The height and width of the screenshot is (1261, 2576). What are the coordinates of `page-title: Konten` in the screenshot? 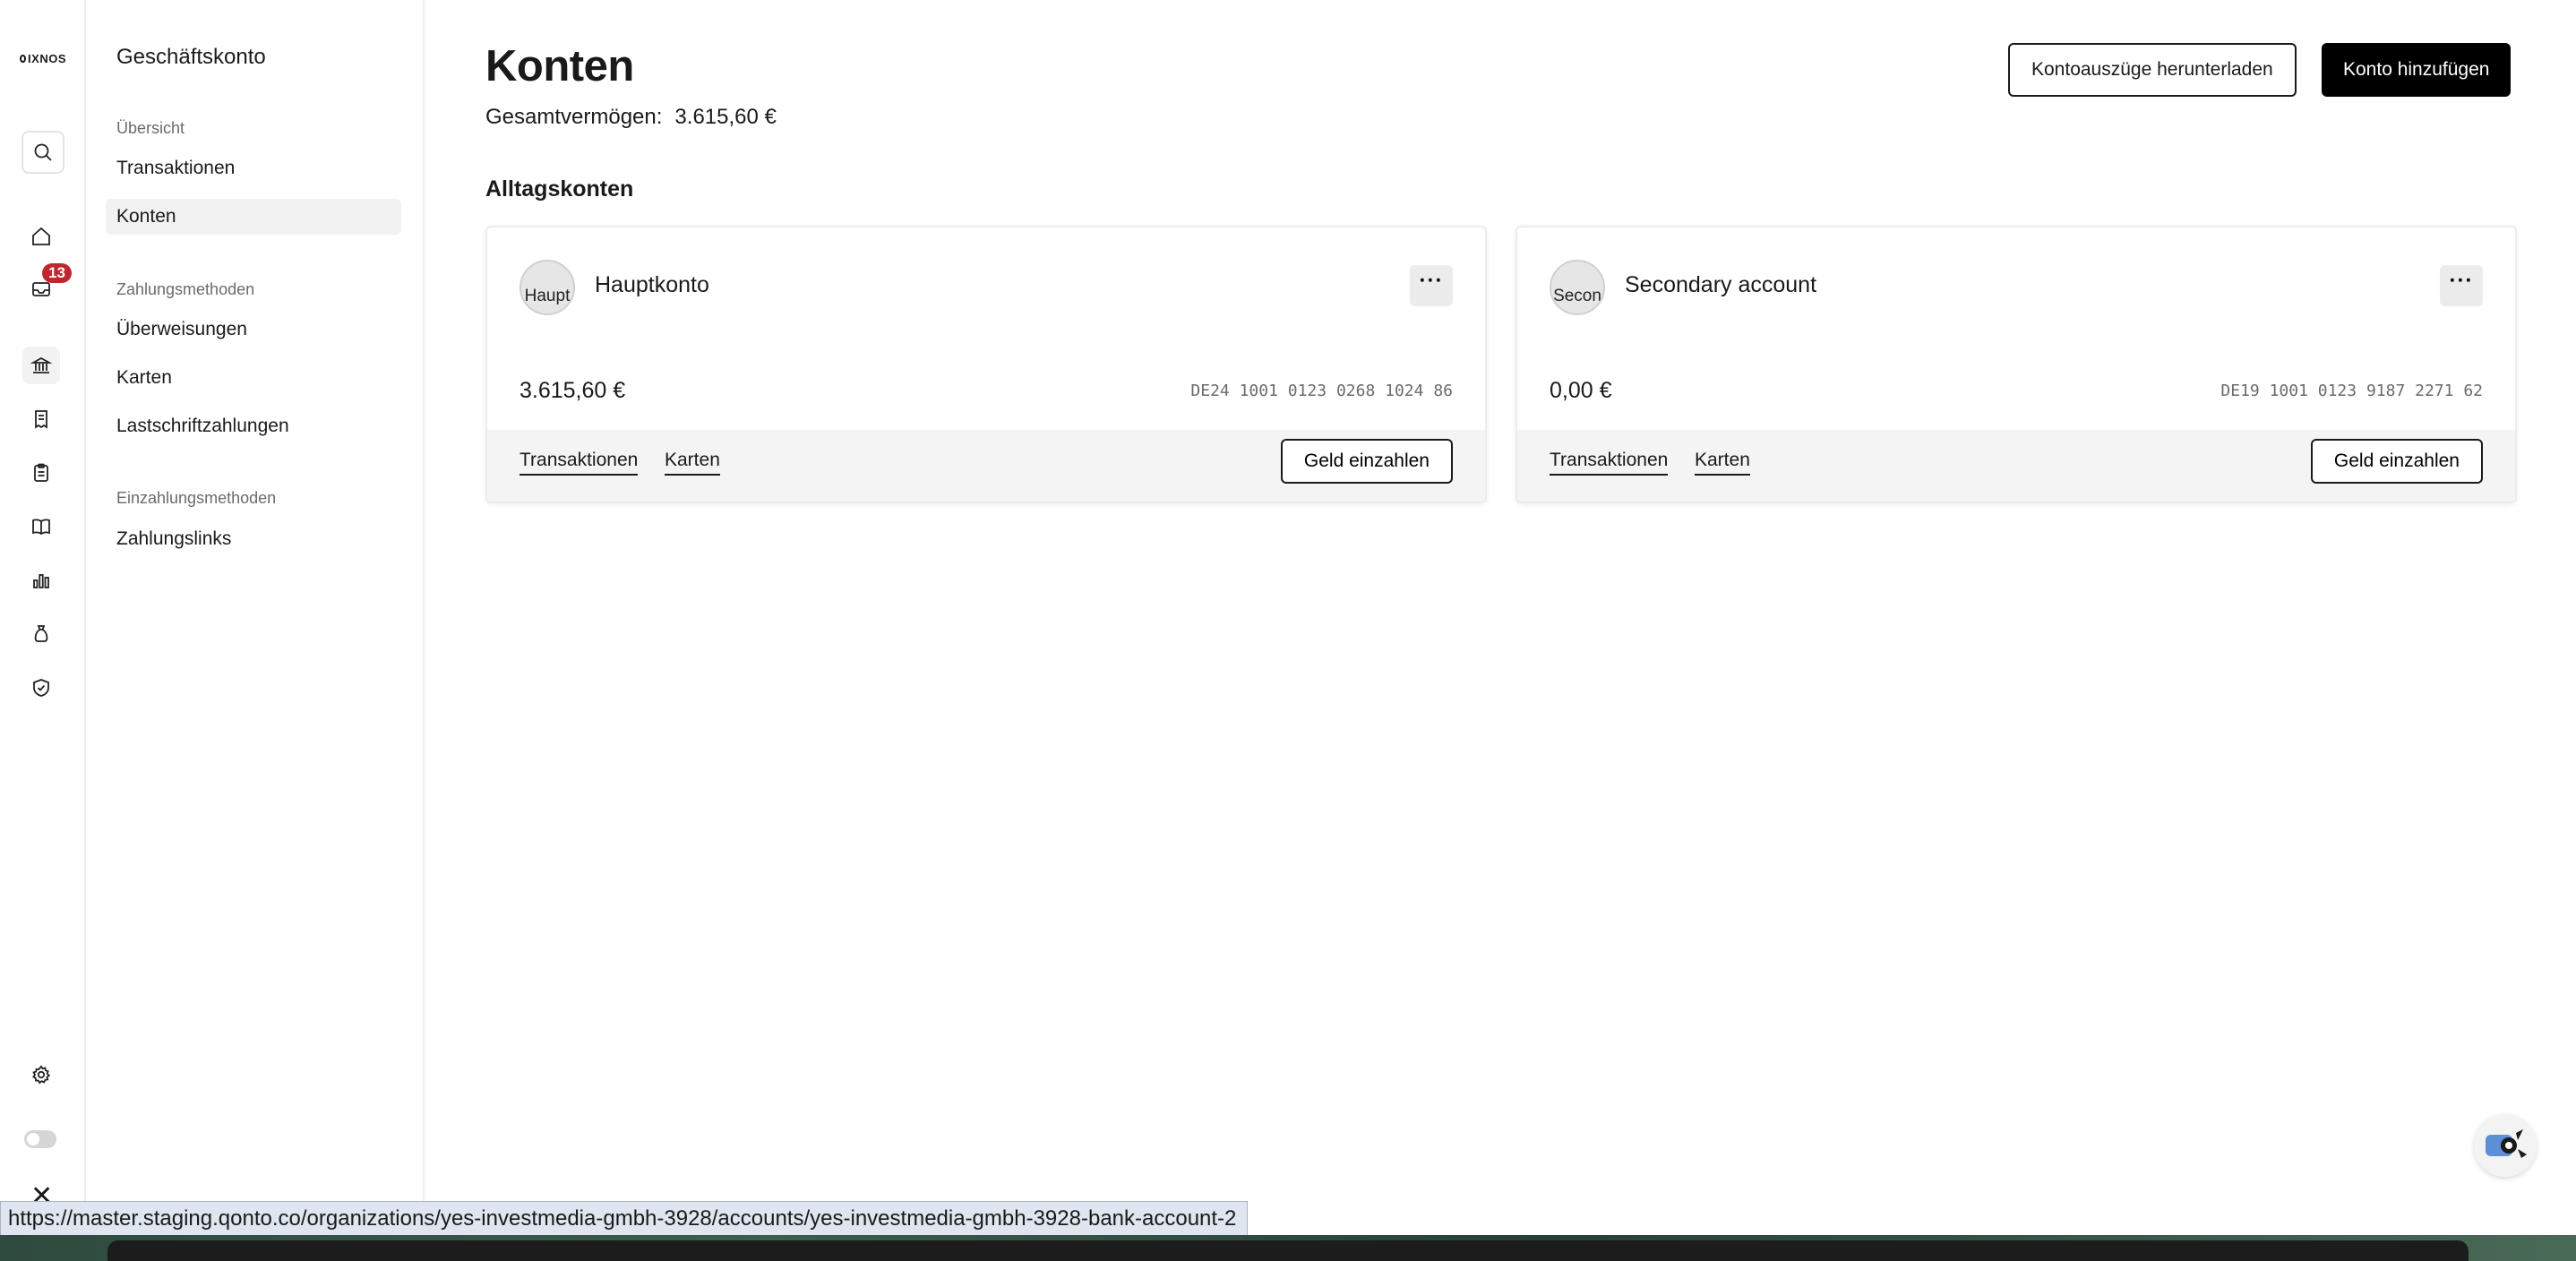 It's located at (559, 66).